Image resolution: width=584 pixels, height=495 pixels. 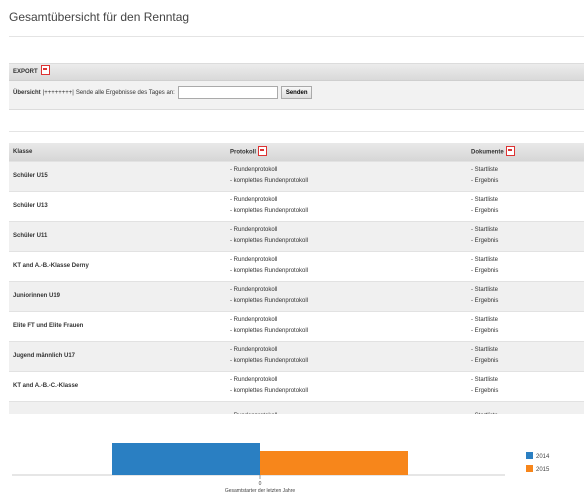 What do you see at coordinates (346, 407) in the screenshot?
I see `protokoll-cell: - Rundenprotokoll` at bounding box center [346, 407].